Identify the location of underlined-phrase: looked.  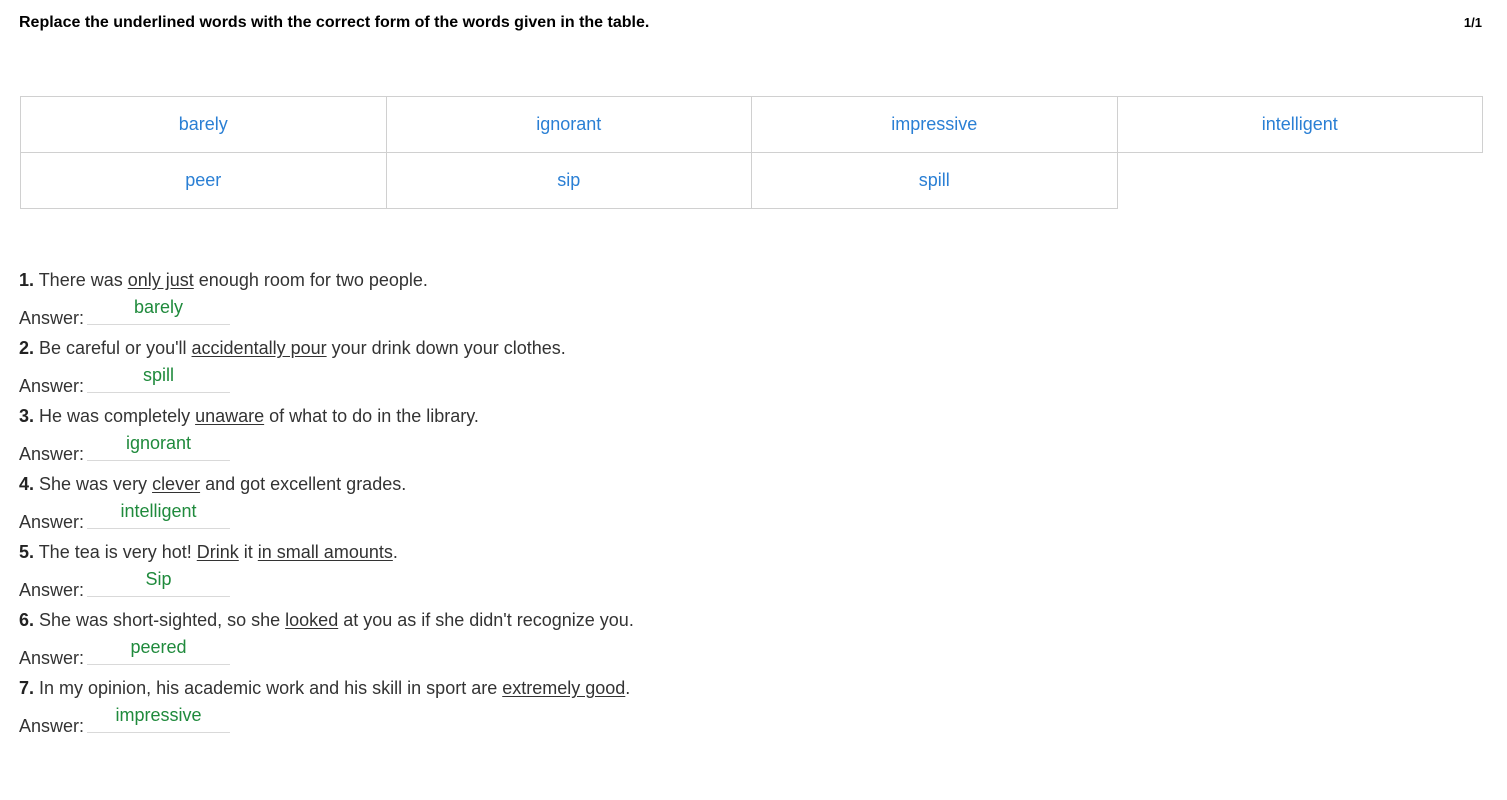
(312, 620).